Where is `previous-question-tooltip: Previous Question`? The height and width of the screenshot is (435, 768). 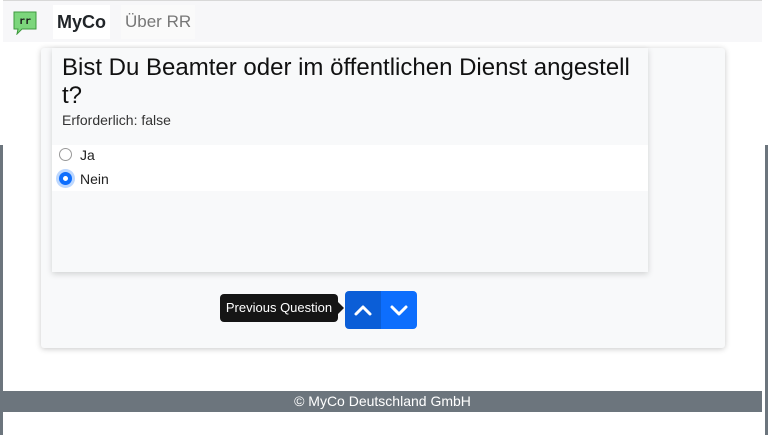 previous-question-tooltip: Previous Question is located at coordinates (279, 308).